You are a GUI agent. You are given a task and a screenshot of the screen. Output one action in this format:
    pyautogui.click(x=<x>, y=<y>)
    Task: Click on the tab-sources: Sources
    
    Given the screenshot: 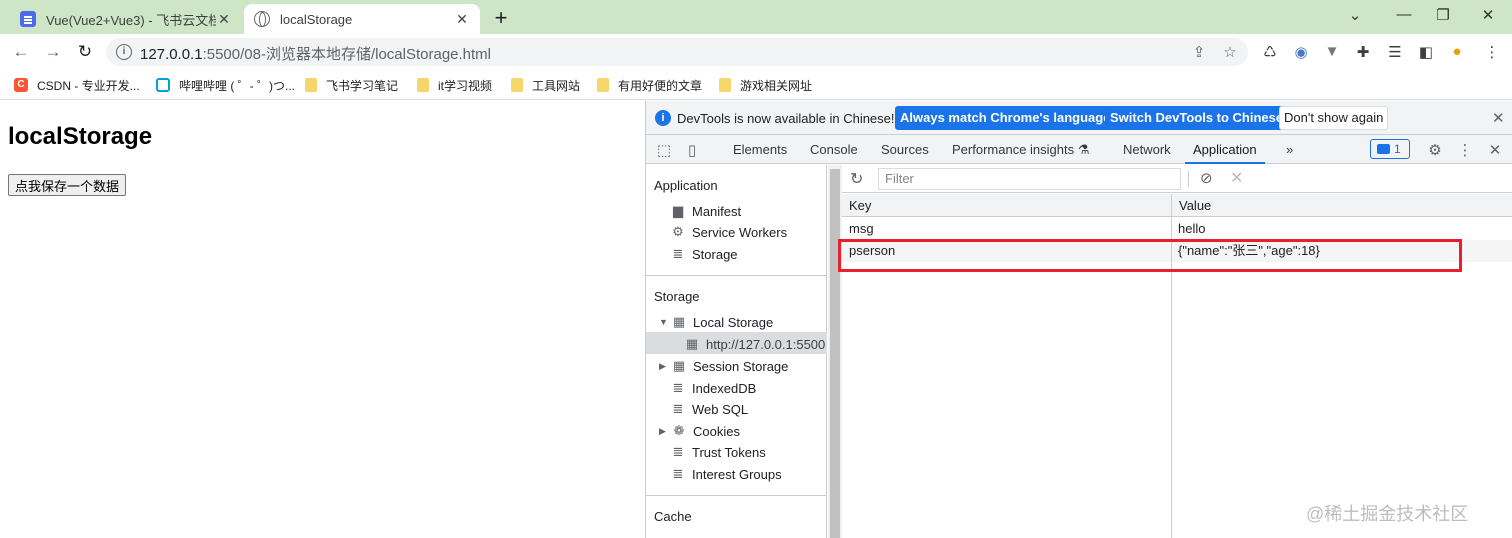 What is the action you would take?
    pyautogui.click(x=905, y=149)
    